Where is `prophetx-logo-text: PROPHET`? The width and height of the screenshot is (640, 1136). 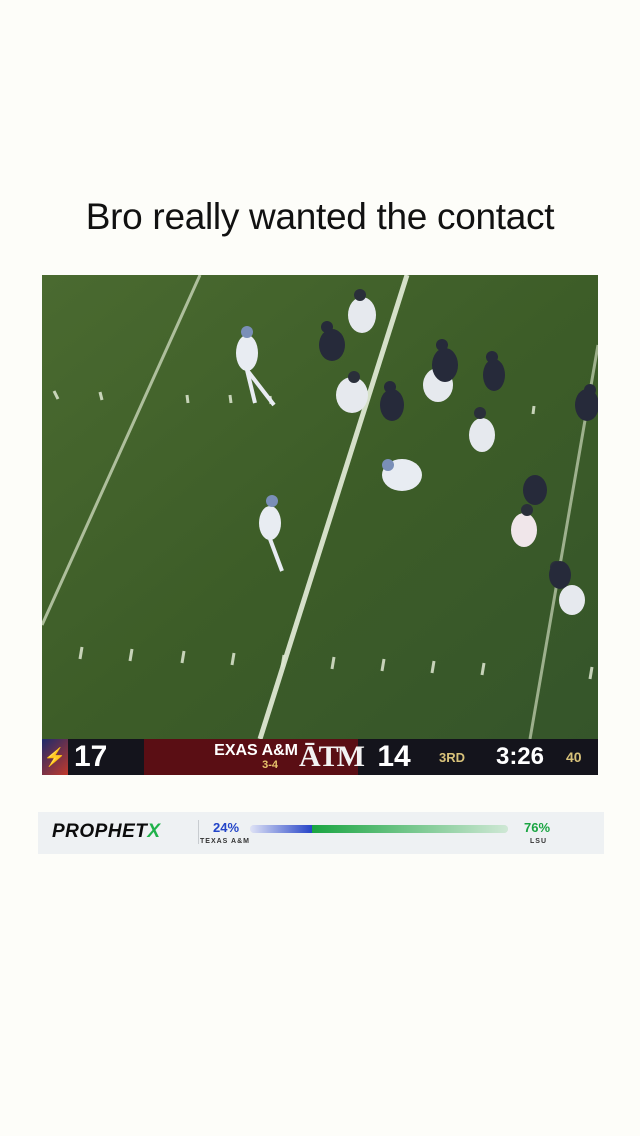
prophetx-logo-text: PROPHET is located at coordinates (100, 831).